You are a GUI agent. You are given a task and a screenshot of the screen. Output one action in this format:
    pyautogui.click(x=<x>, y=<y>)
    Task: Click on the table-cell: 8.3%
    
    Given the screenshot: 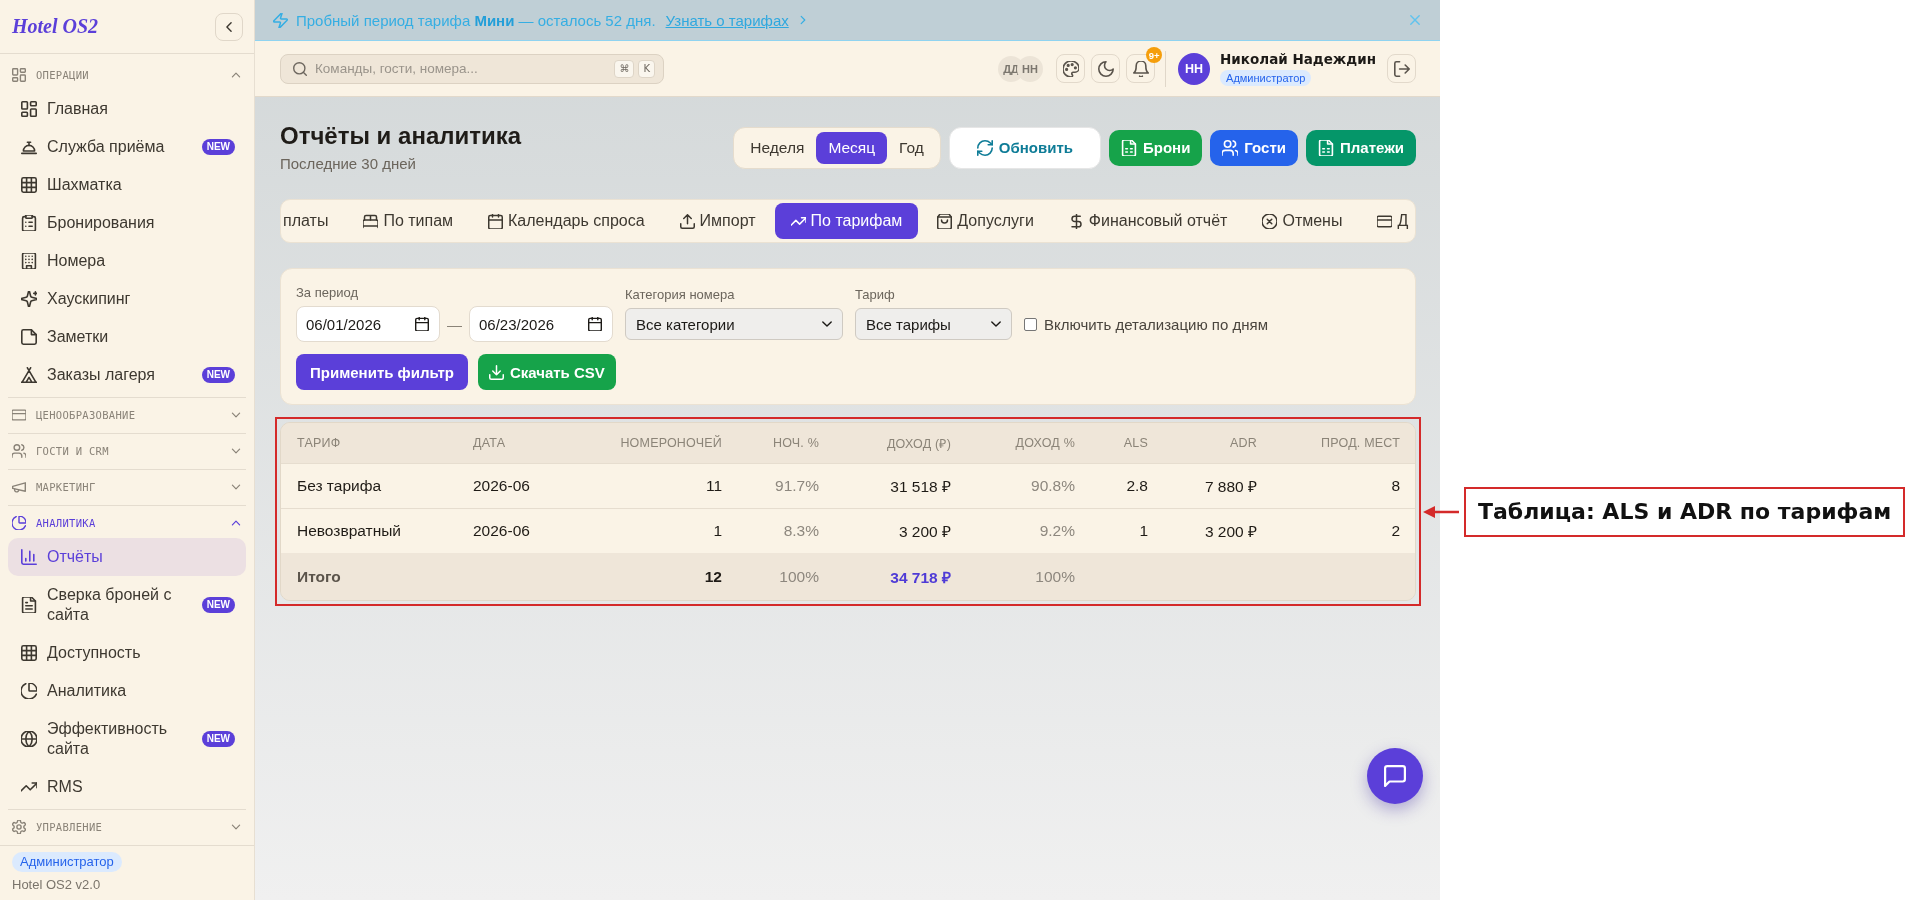 What is the action you would take?
    pyautogui.click(x=786, y=530)
    